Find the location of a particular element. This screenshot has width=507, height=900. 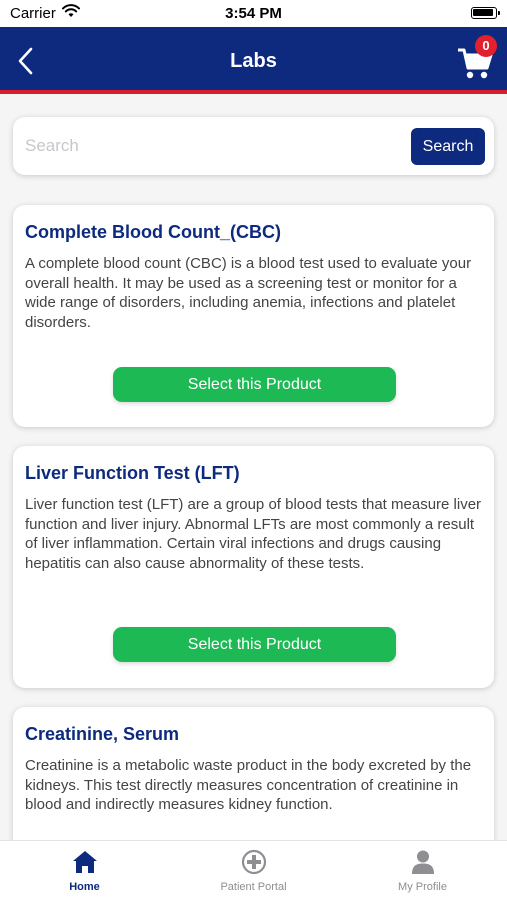

tab-home: Home is located at coordinates (84, 870).